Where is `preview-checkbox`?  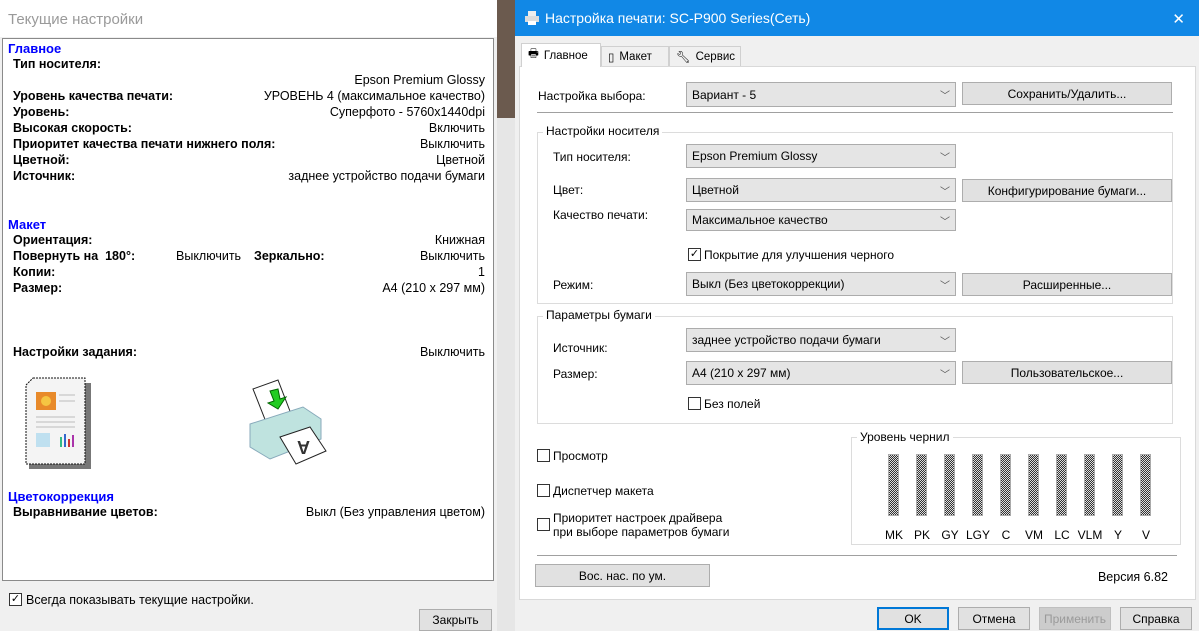 preview-checkbox is located at coordinates (543, 455).